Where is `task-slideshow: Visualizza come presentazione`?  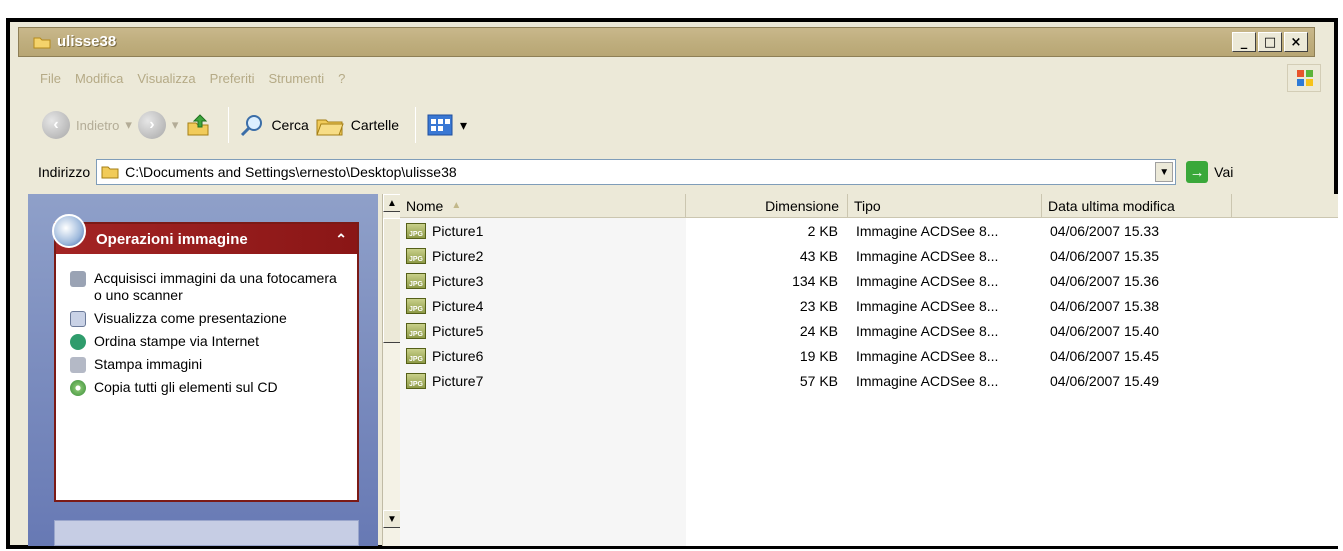 task-slideshow: Visualizza come presentazione is located at coordinates (208, 318).